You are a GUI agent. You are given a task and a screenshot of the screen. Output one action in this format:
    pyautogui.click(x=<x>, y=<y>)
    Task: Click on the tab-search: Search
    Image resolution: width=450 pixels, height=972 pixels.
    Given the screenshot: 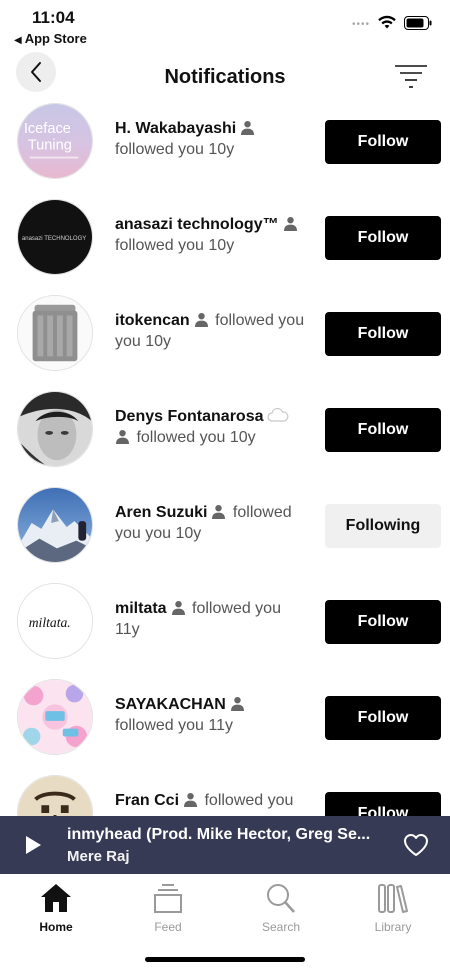 What is the action you would take?
    pyautogui.click(x=281, y=912)
    